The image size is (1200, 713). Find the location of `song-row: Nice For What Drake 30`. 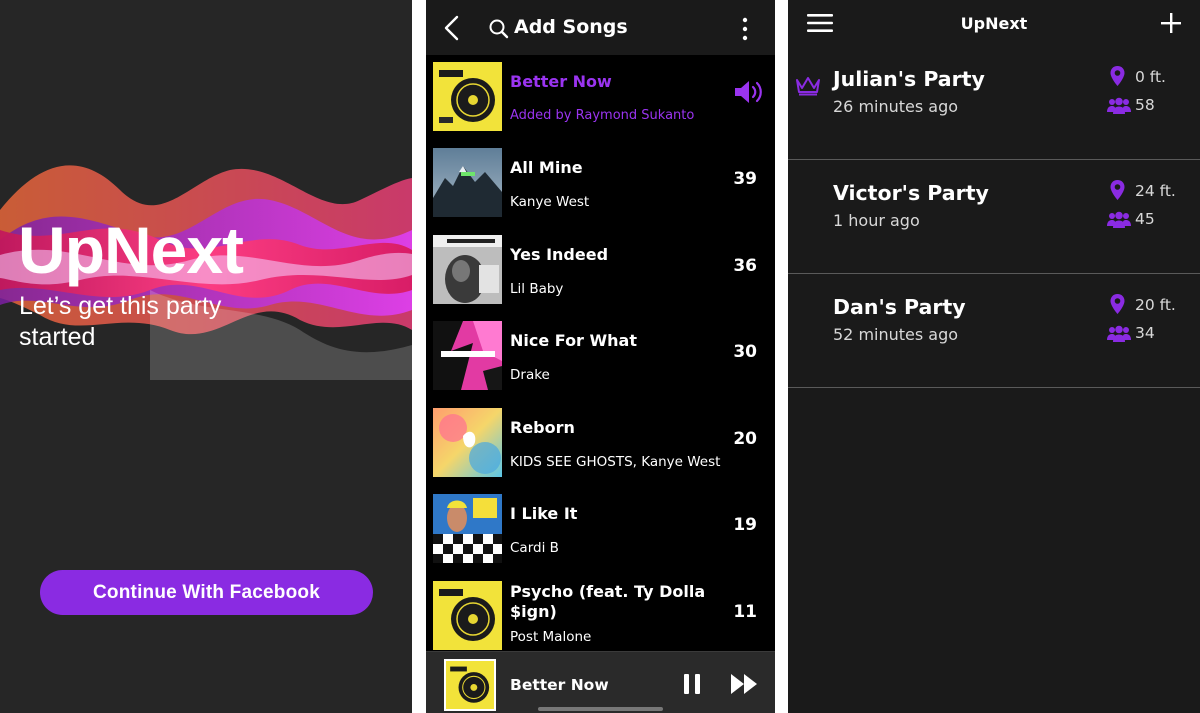

song-row: Nice For What Drake 30 is located at coordinates (600, 357).